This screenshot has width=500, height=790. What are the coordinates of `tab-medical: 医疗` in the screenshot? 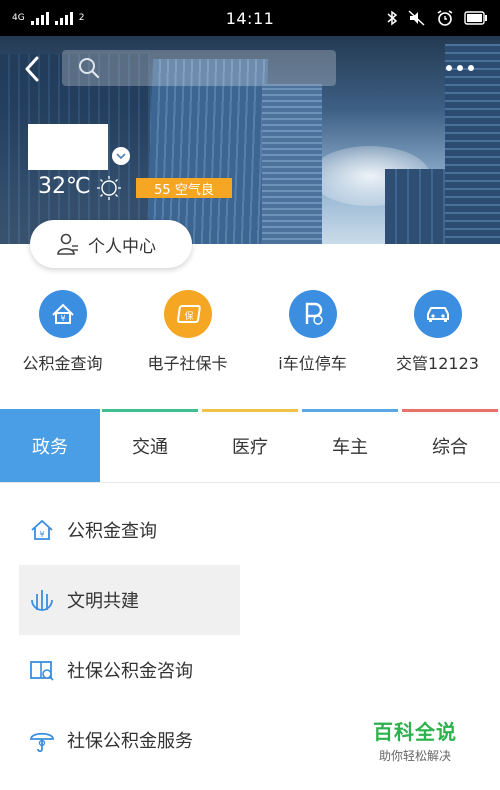 It's located at (250, 445).